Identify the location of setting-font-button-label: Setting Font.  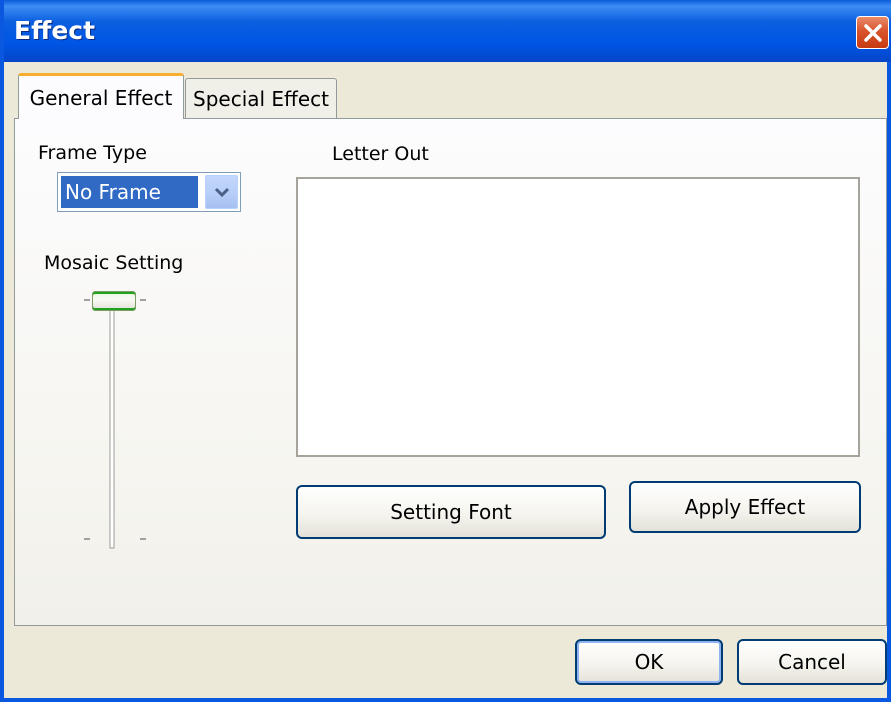
(451, 512).